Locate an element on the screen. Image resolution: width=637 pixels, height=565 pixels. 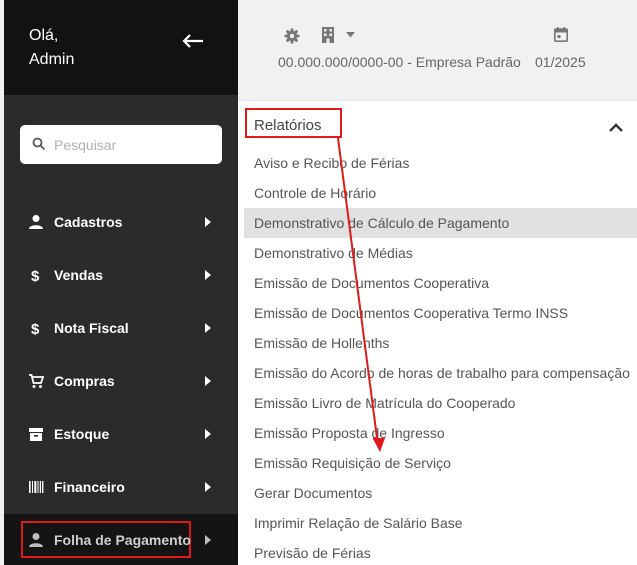
search-icon is located at coordinates (39, 144).